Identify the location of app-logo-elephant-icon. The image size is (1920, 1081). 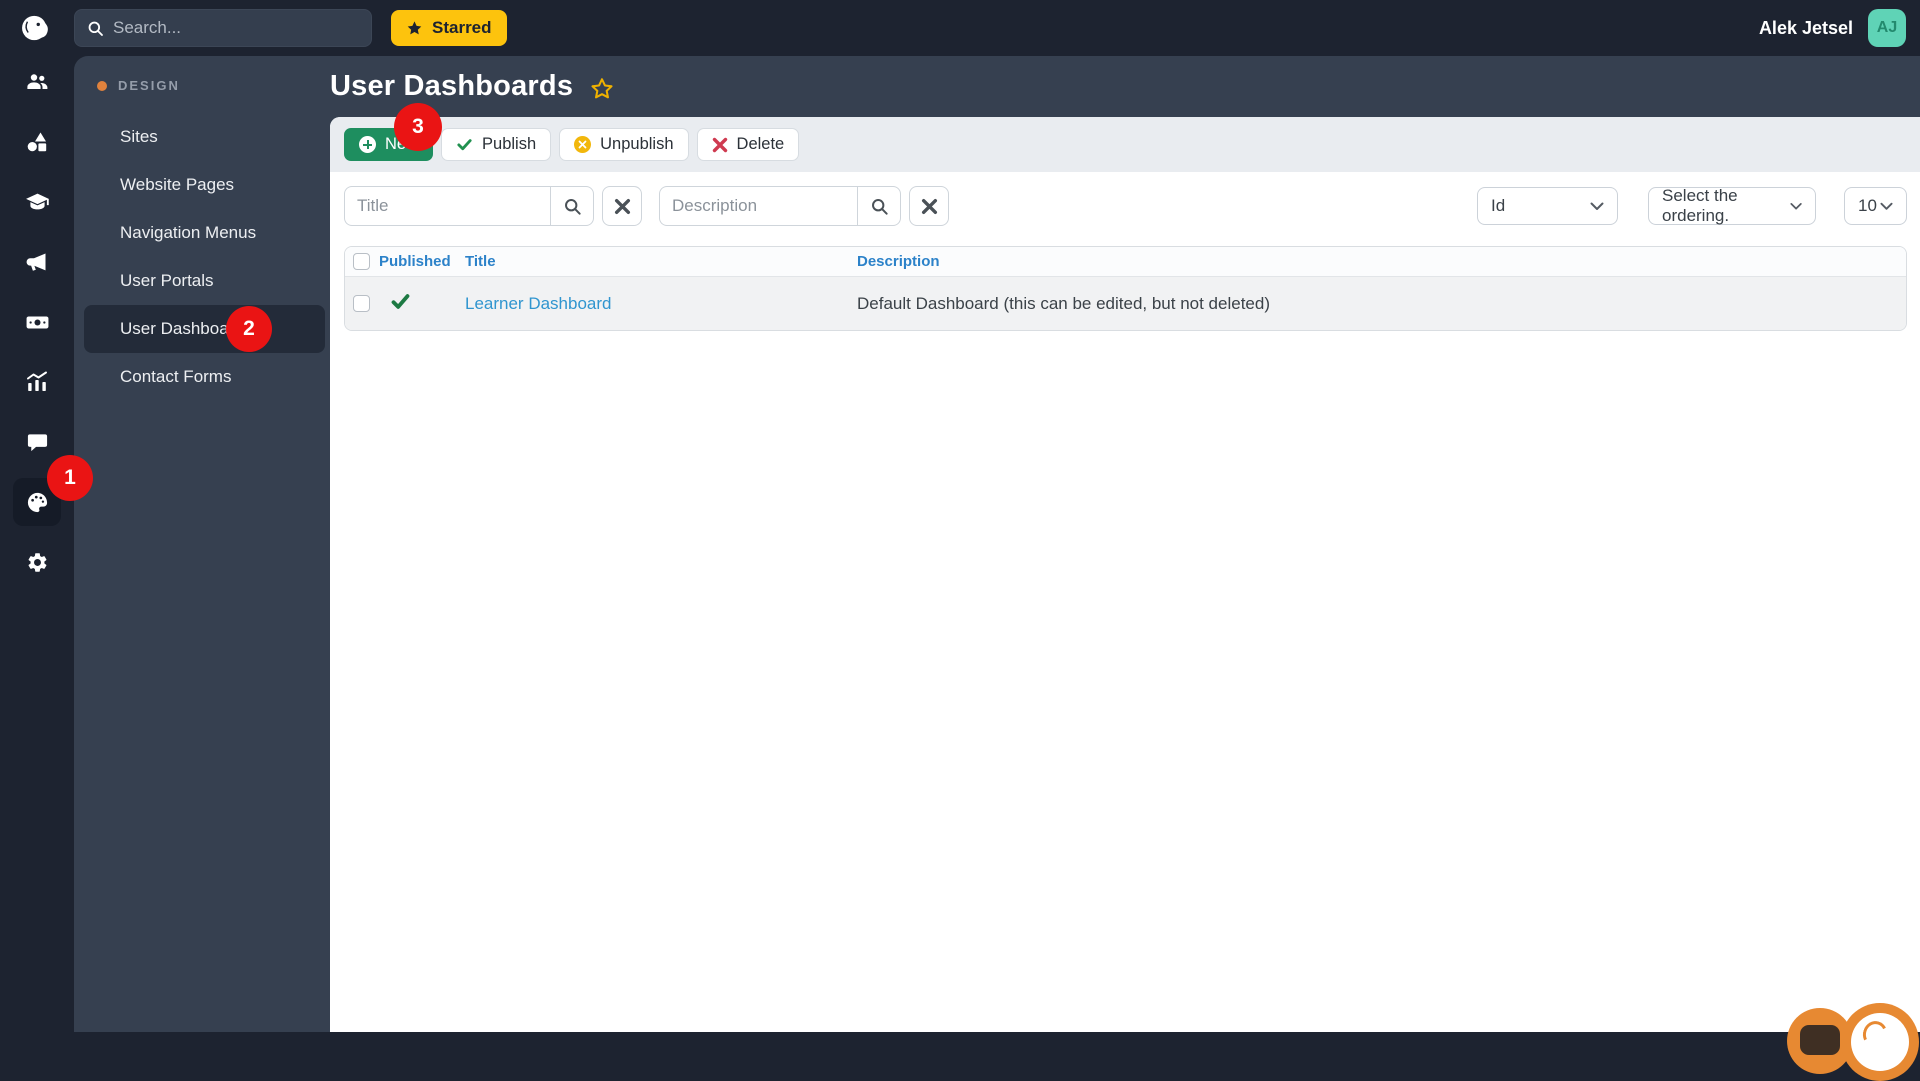
(36, 28).